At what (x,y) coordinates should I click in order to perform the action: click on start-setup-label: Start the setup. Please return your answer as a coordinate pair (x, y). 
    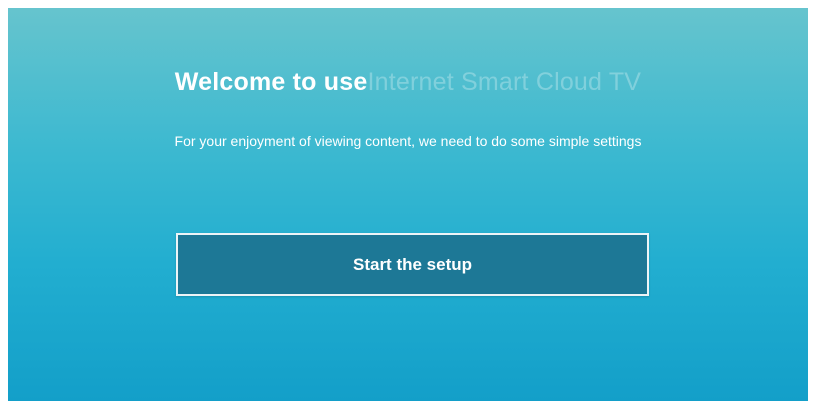
    Looking at the image, I should click on (412, 264).